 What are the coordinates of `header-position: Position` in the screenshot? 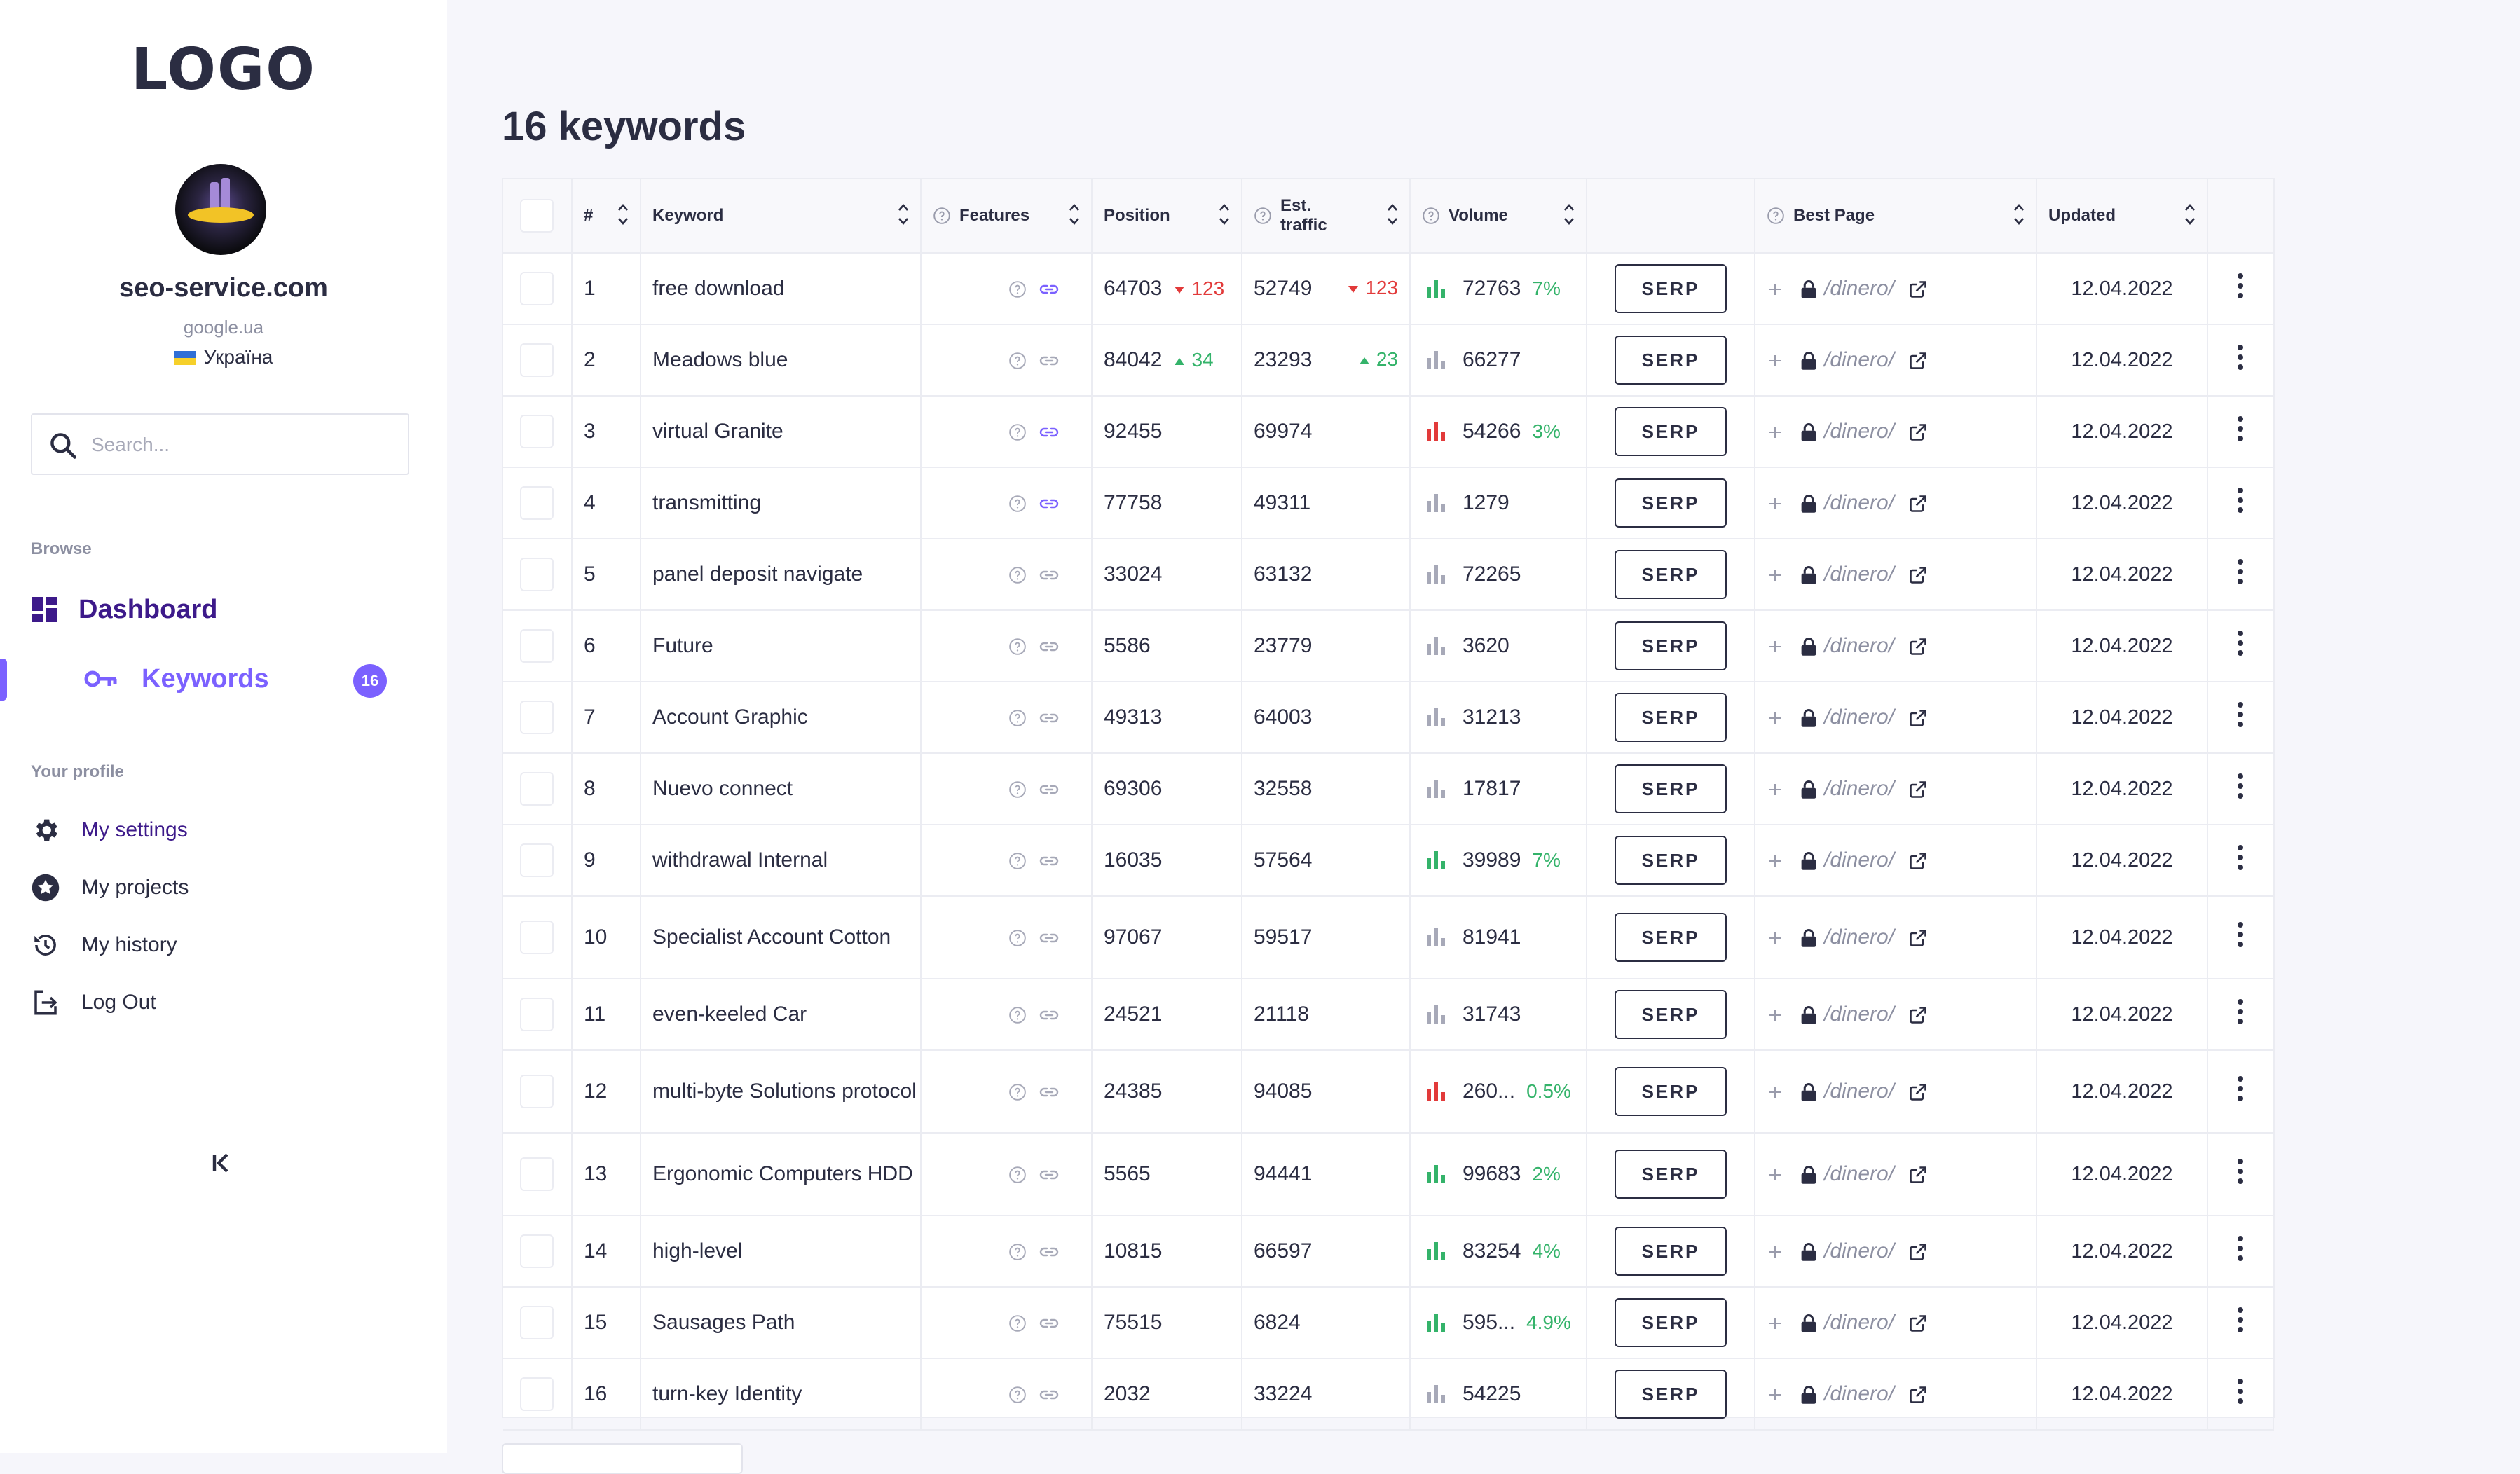 It's located at (1167, 216).